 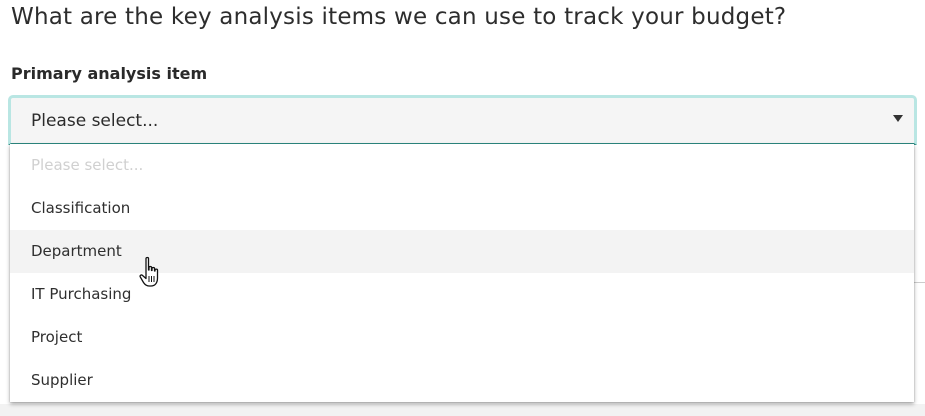 I want to click on hand-pointer-cursor-icon, so click(x=149, y=271).